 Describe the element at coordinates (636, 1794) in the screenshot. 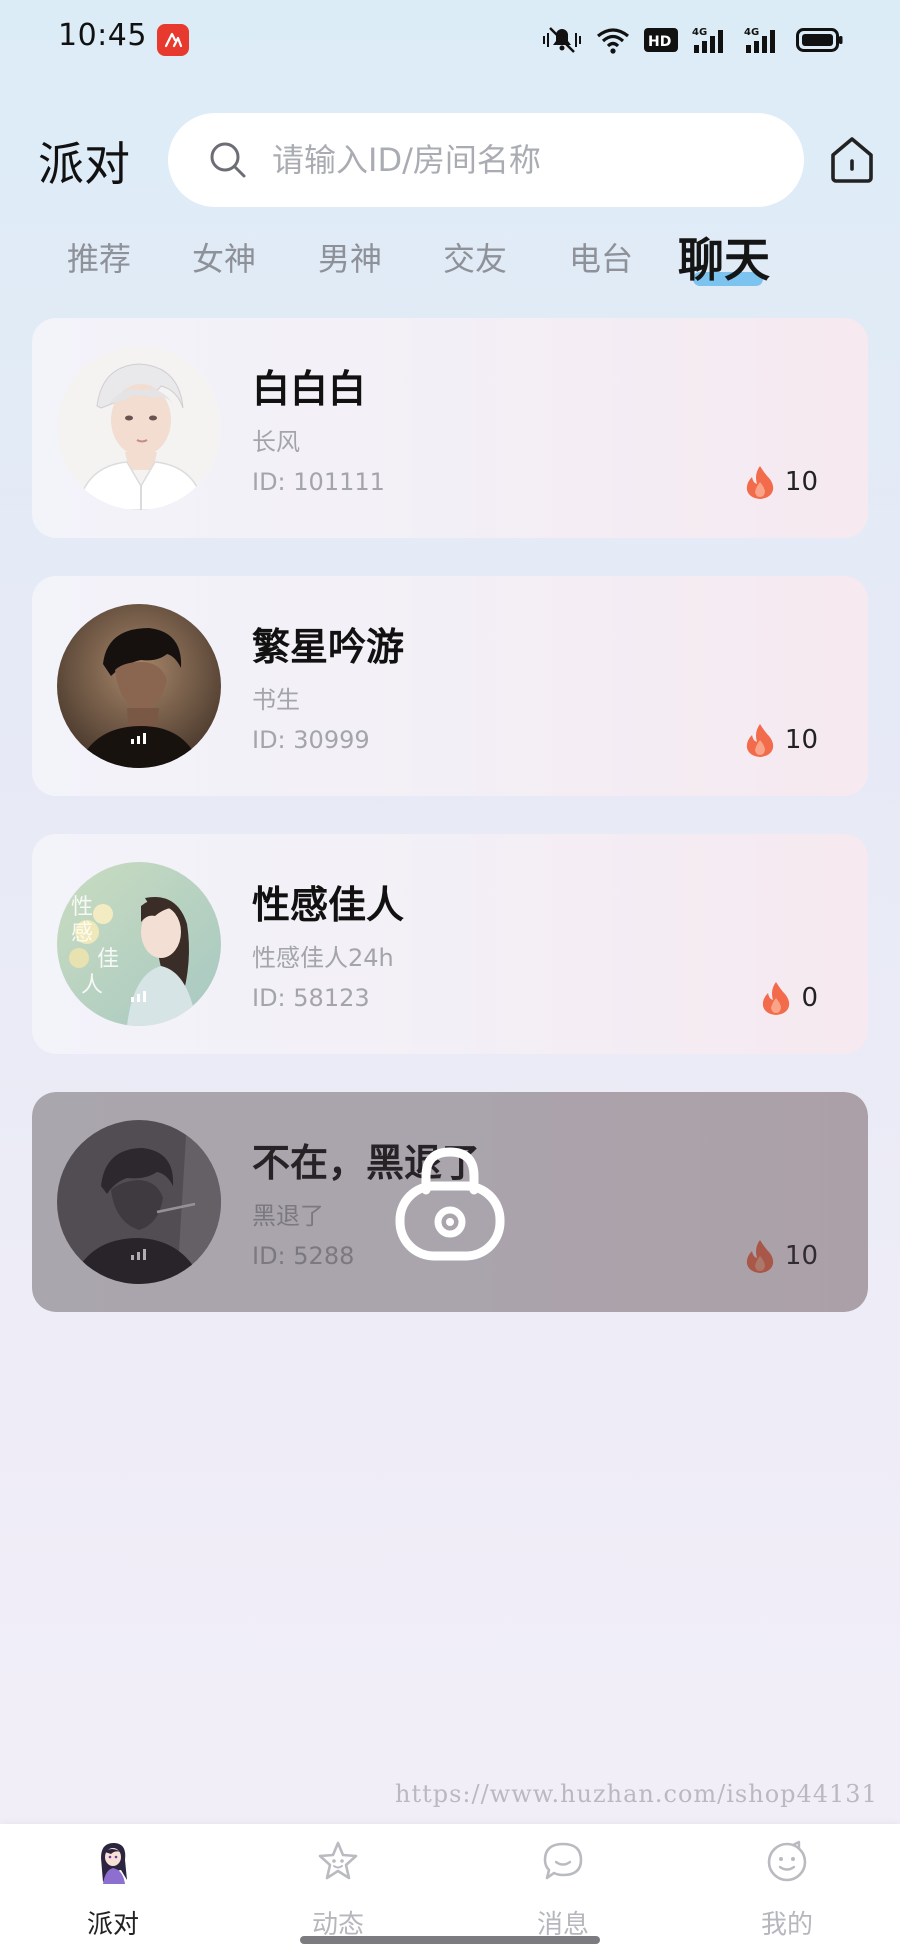

I see `watermark: https://www.huzhan.com/ishop44131` at that location.